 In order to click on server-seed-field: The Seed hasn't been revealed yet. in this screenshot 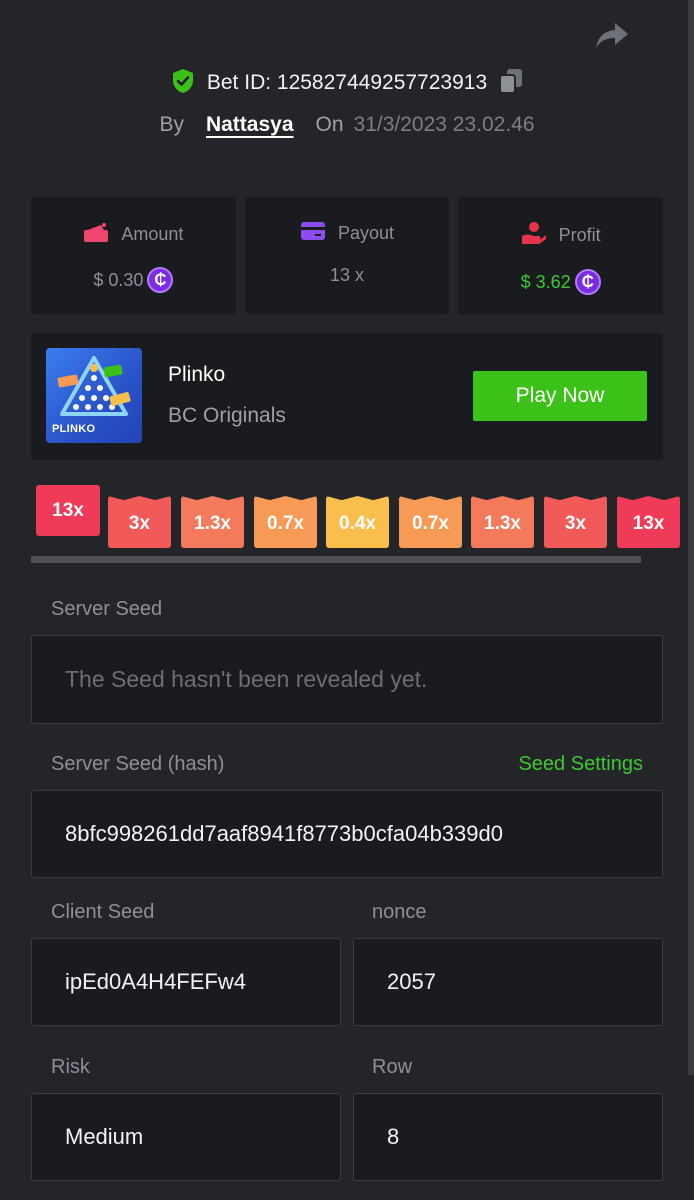, I will do `click(347, 679)`.